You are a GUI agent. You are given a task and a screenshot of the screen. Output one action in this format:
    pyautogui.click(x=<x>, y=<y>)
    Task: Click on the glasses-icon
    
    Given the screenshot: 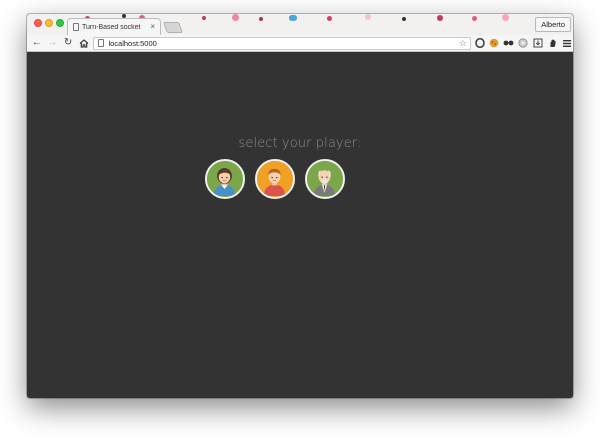 What is the action you would take?
    pyautogui.click(x=508, y=43)
    